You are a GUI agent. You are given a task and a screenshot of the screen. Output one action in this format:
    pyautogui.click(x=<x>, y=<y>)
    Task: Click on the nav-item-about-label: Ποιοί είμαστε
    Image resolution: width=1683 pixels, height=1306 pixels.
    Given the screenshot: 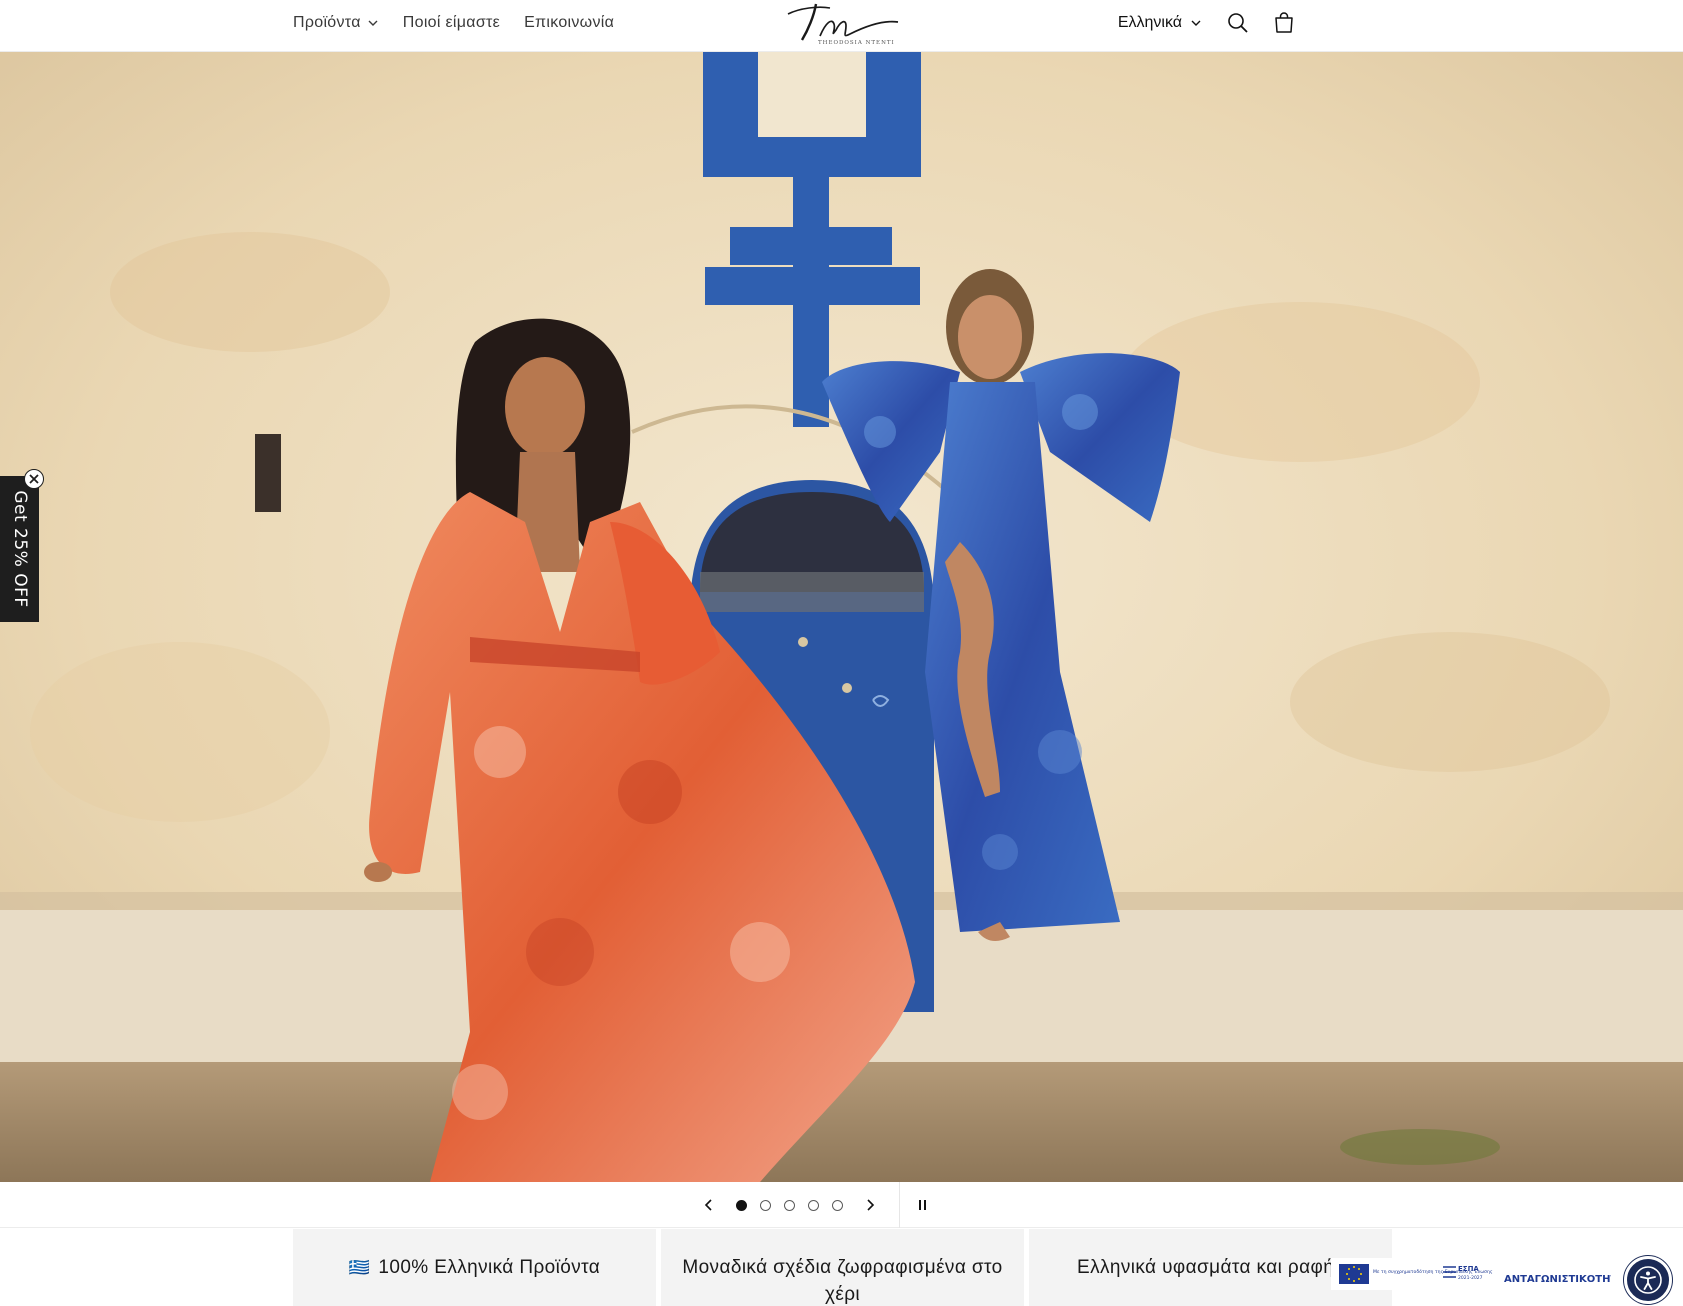 What is the action you would take?
    pyautogui.click(x=451, y=22)
    